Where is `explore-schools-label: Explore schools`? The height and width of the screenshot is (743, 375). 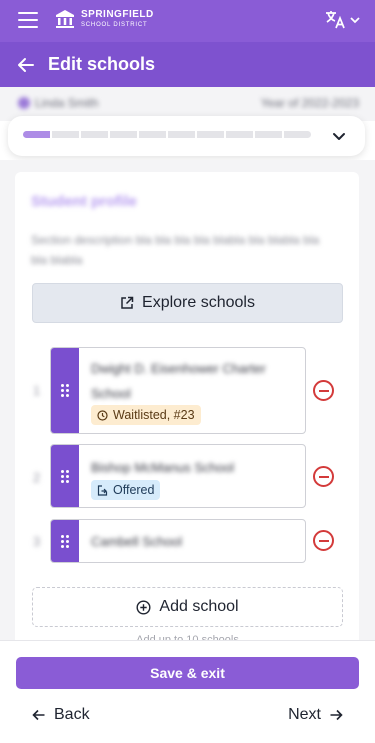
explore-schools-label: Explore schools is located at coordinates (198, 302).